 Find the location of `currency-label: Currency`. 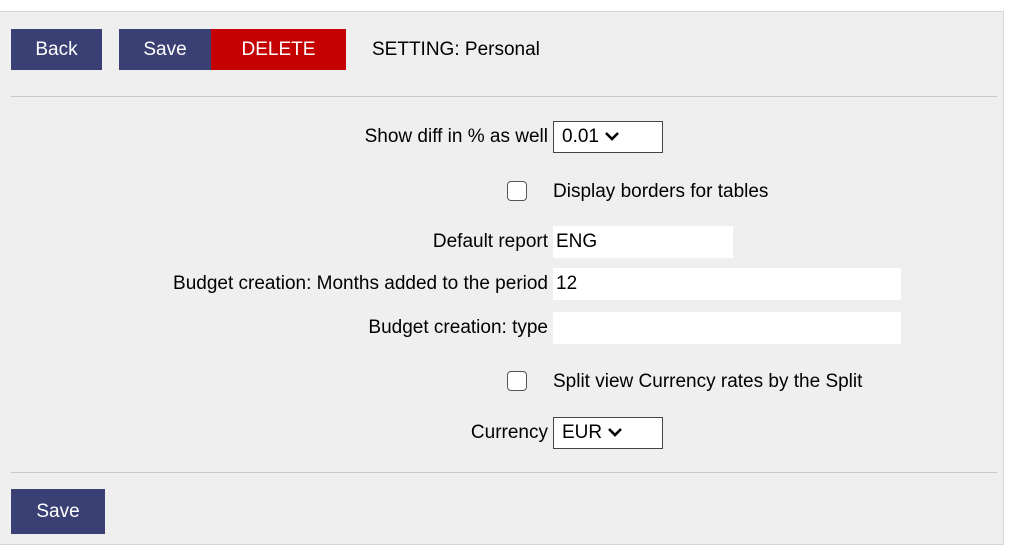

currency-label: Currency is located at coordinates (509, 432).